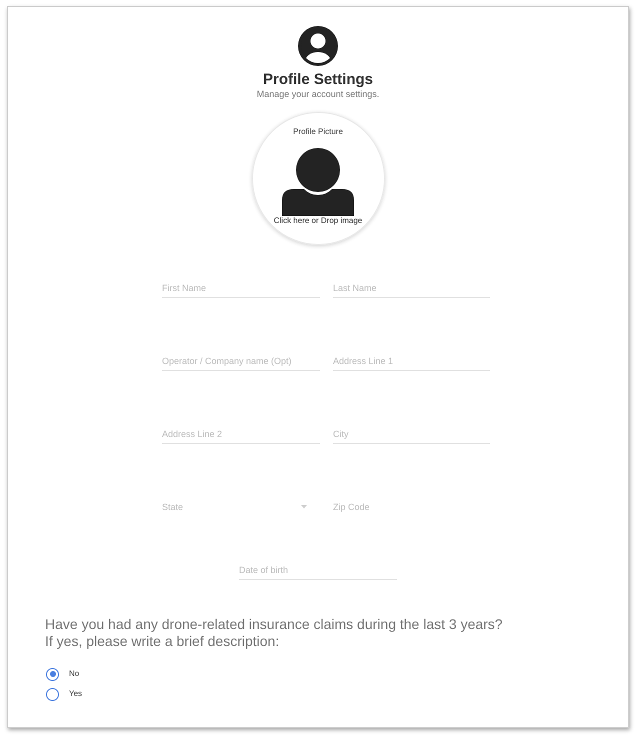 The image size is (636, 737). What do you see at coordinates (75, 694) in the screenshot?
I see `radio-label: Yes` at bounding box center [75, 694].